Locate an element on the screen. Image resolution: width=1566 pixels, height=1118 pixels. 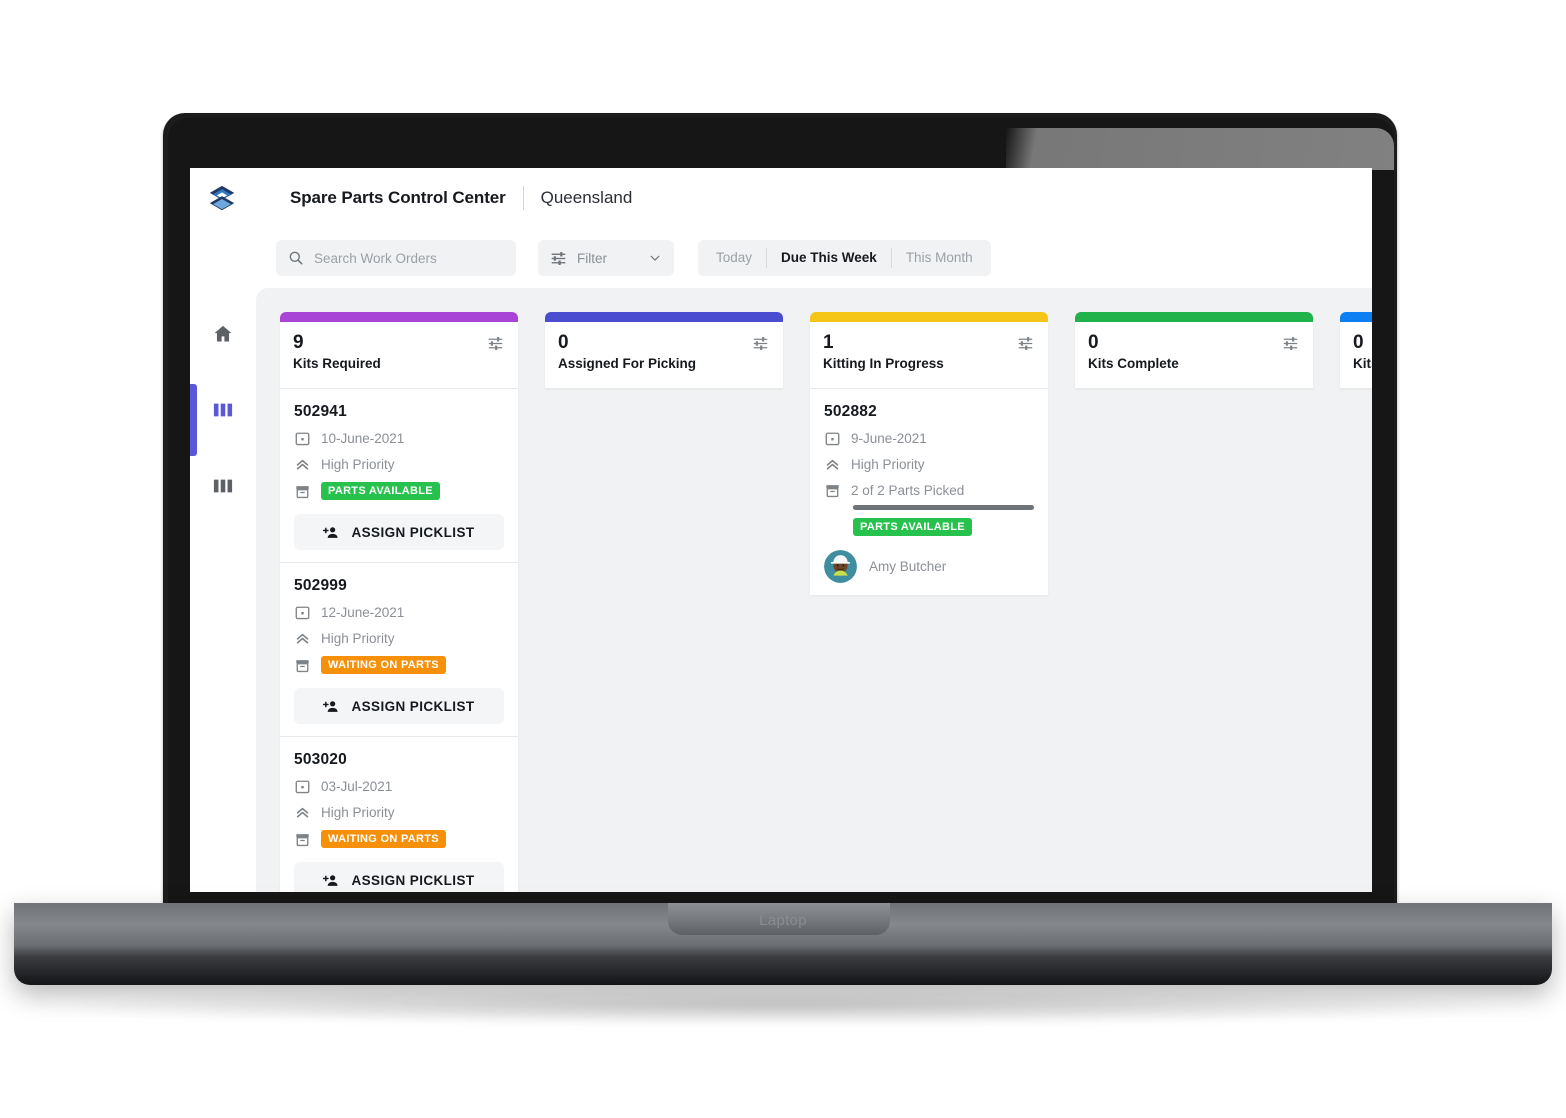
kanban-column: 0 Kits Picked is located at coordinates (1356, 602).